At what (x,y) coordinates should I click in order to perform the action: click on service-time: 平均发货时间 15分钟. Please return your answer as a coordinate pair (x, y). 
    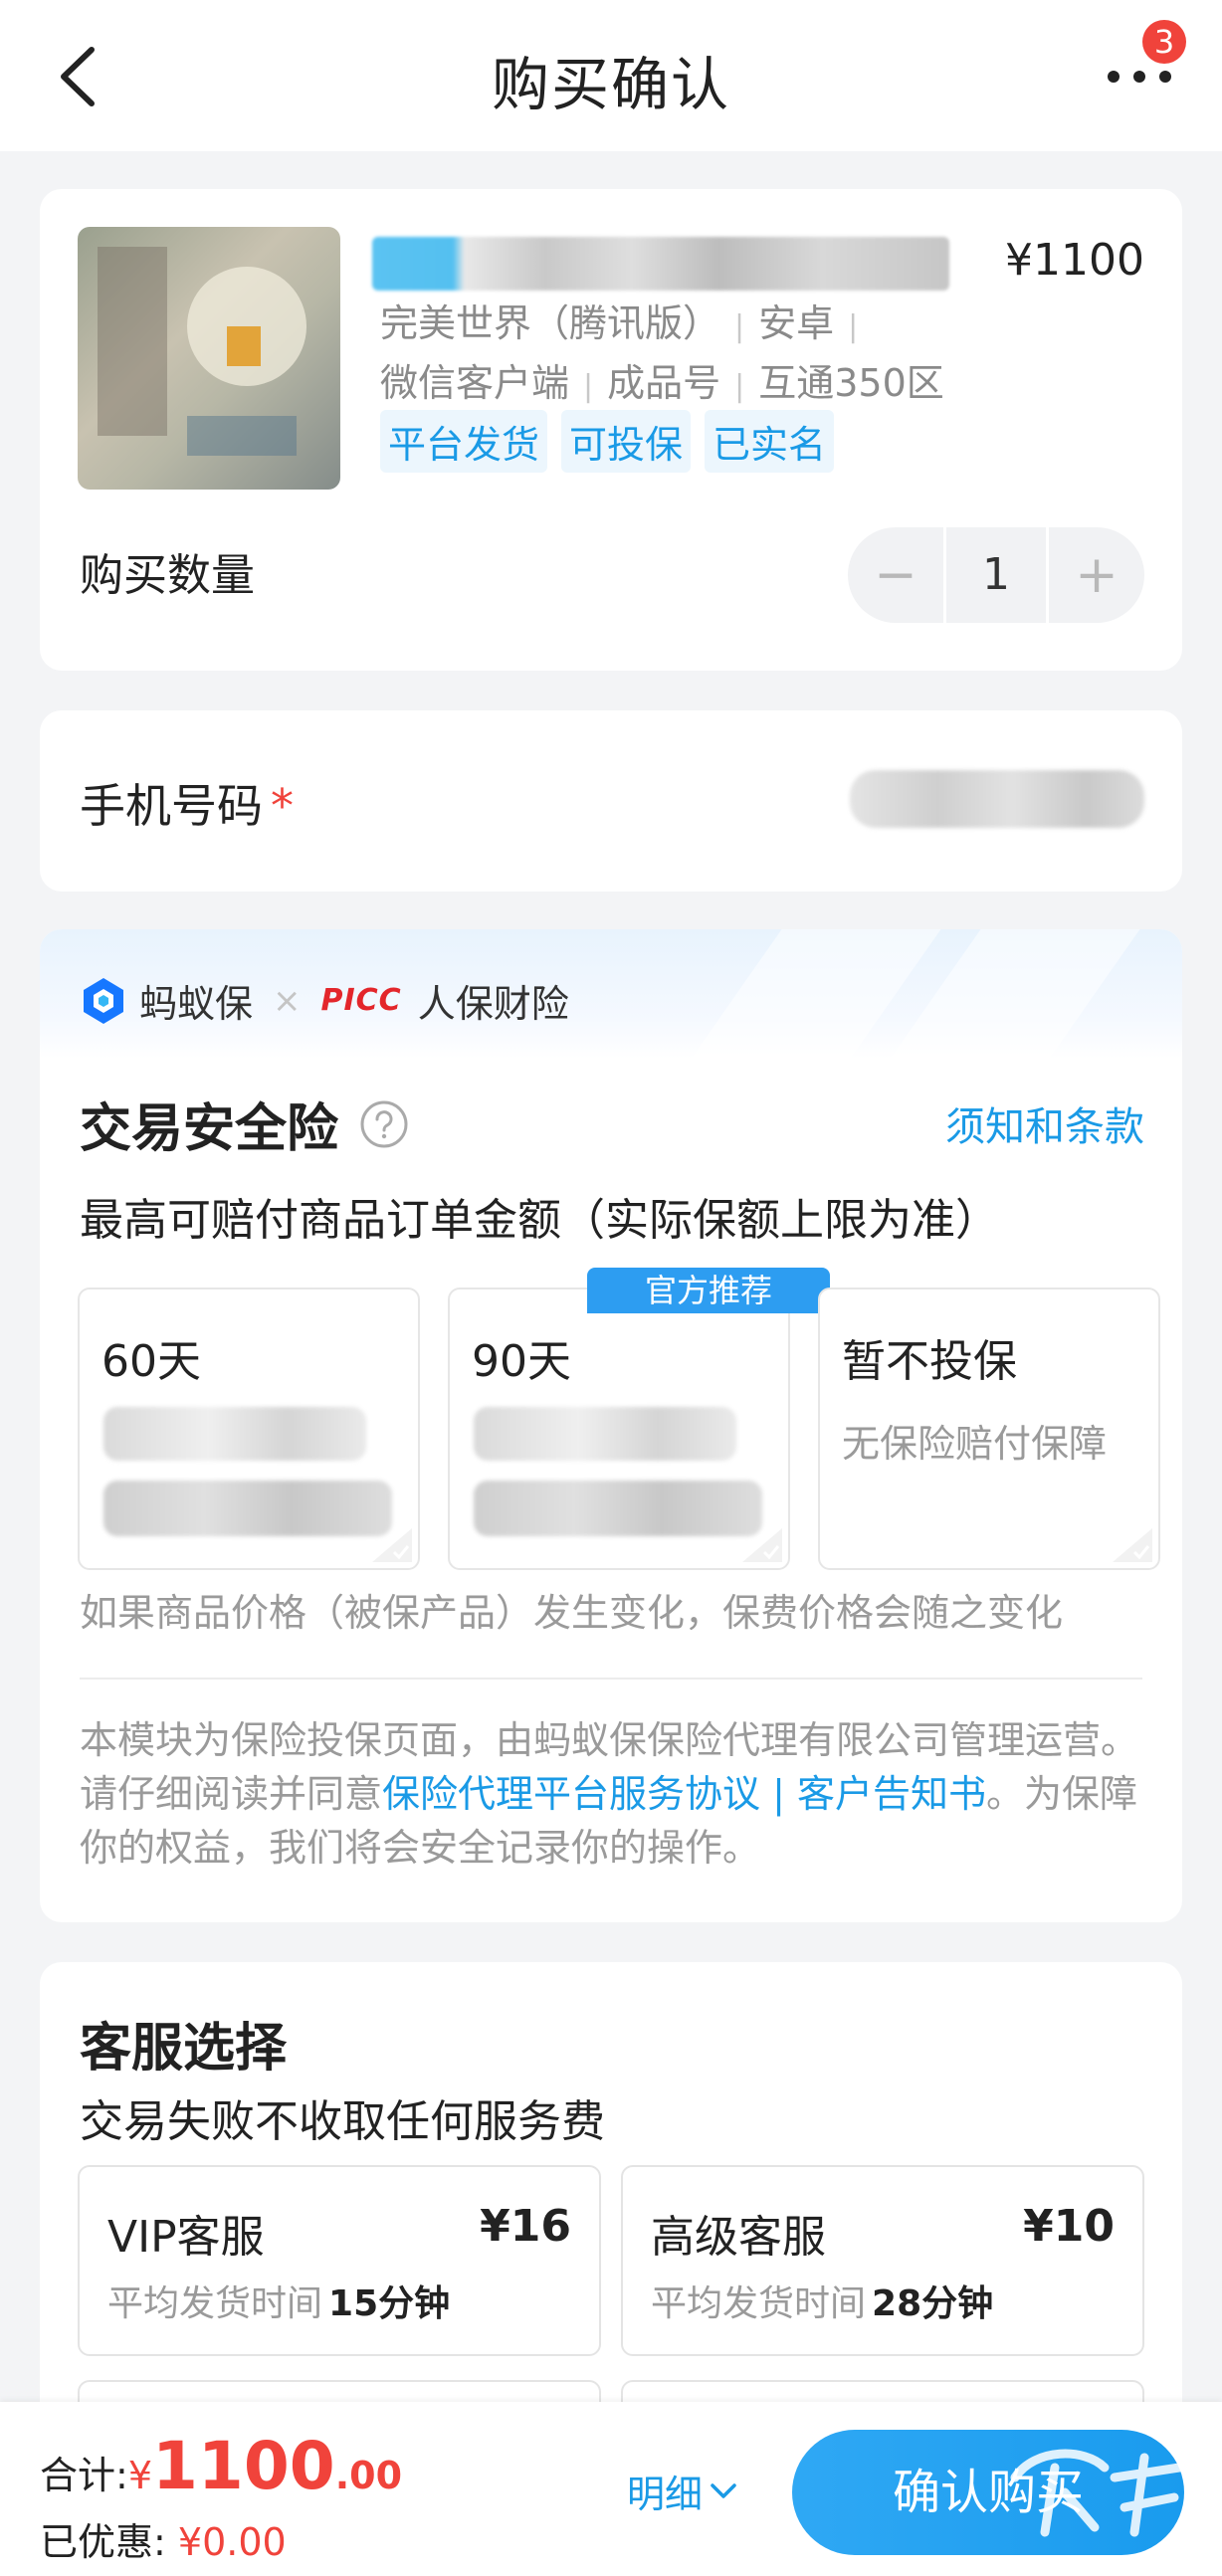
    Looking at the image, I should click on (279, 2303).